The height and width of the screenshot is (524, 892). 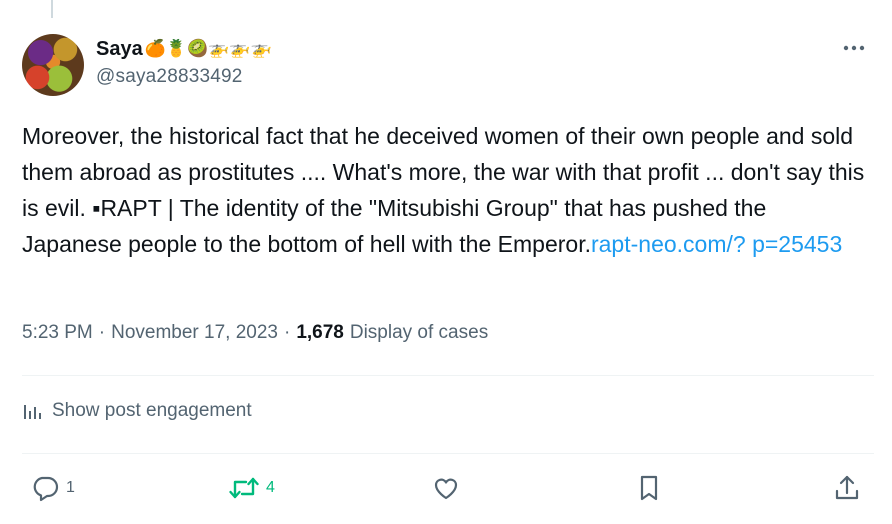 I want to click on post-link: rapt-neo.com/? p=25453, so click(x=716, y=244).